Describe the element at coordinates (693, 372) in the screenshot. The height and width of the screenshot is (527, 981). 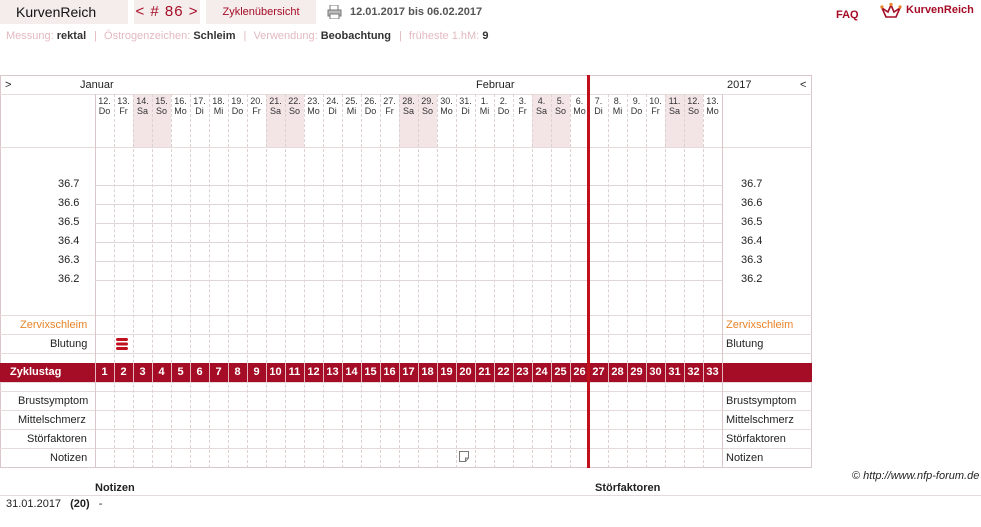
I see `cycle-day-number: 32` at that location.